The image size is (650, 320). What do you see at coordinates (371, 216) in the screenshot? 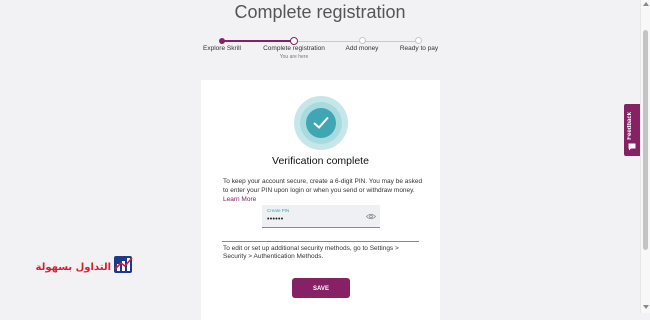
I see `eye-icon` at bounding box center [371, 216].